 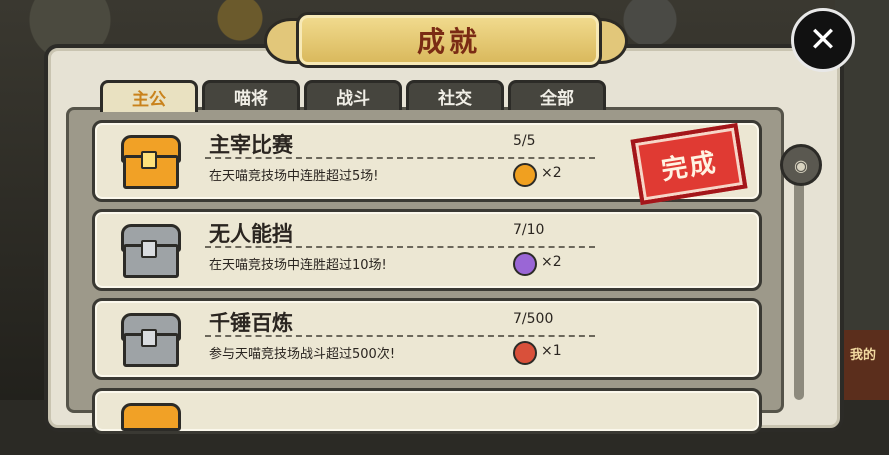 I want to click on page-title: 成就, so click(x=448, y=41).